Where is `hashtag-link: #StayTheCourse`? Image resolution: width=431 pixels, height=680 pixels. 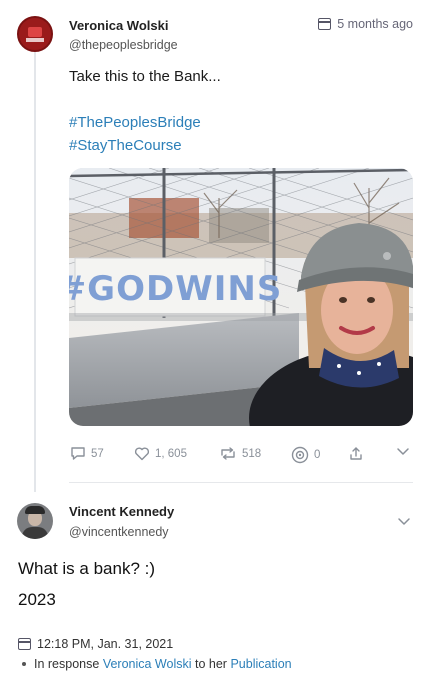 hashtag-link: #StayTheCourse is located at coordinates (125, 145).